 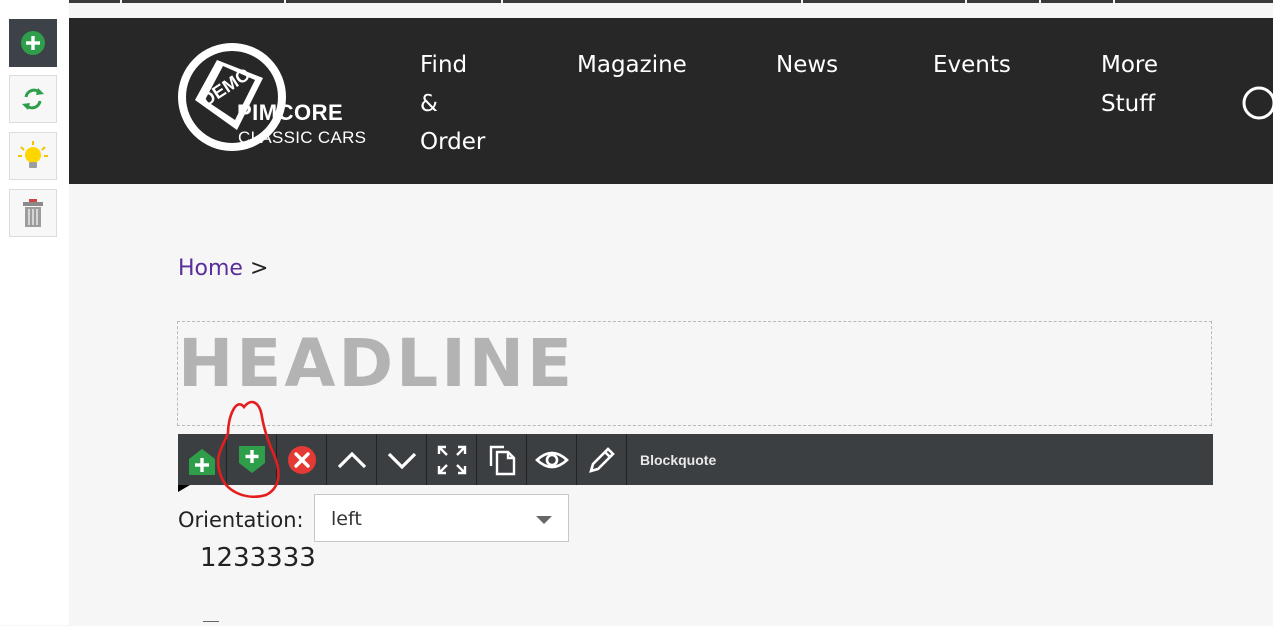 I want to click on browser-top-strip, so click(x=636, y=1).